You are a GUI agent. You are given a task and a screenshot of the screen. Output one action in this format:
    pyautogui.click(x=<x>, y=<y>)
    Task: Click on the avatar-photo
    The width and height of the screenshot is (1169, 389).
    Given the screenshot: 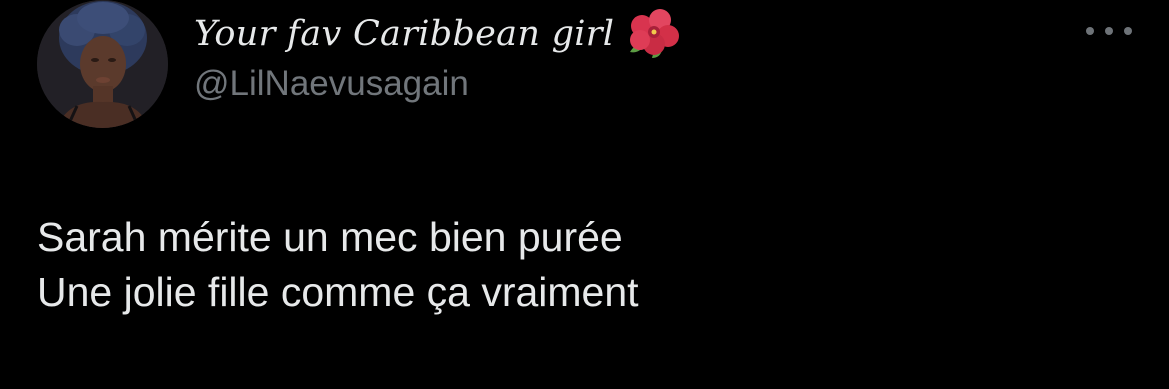 What is the action you would take?
    pyautogui.click(x=102, y=64)
    